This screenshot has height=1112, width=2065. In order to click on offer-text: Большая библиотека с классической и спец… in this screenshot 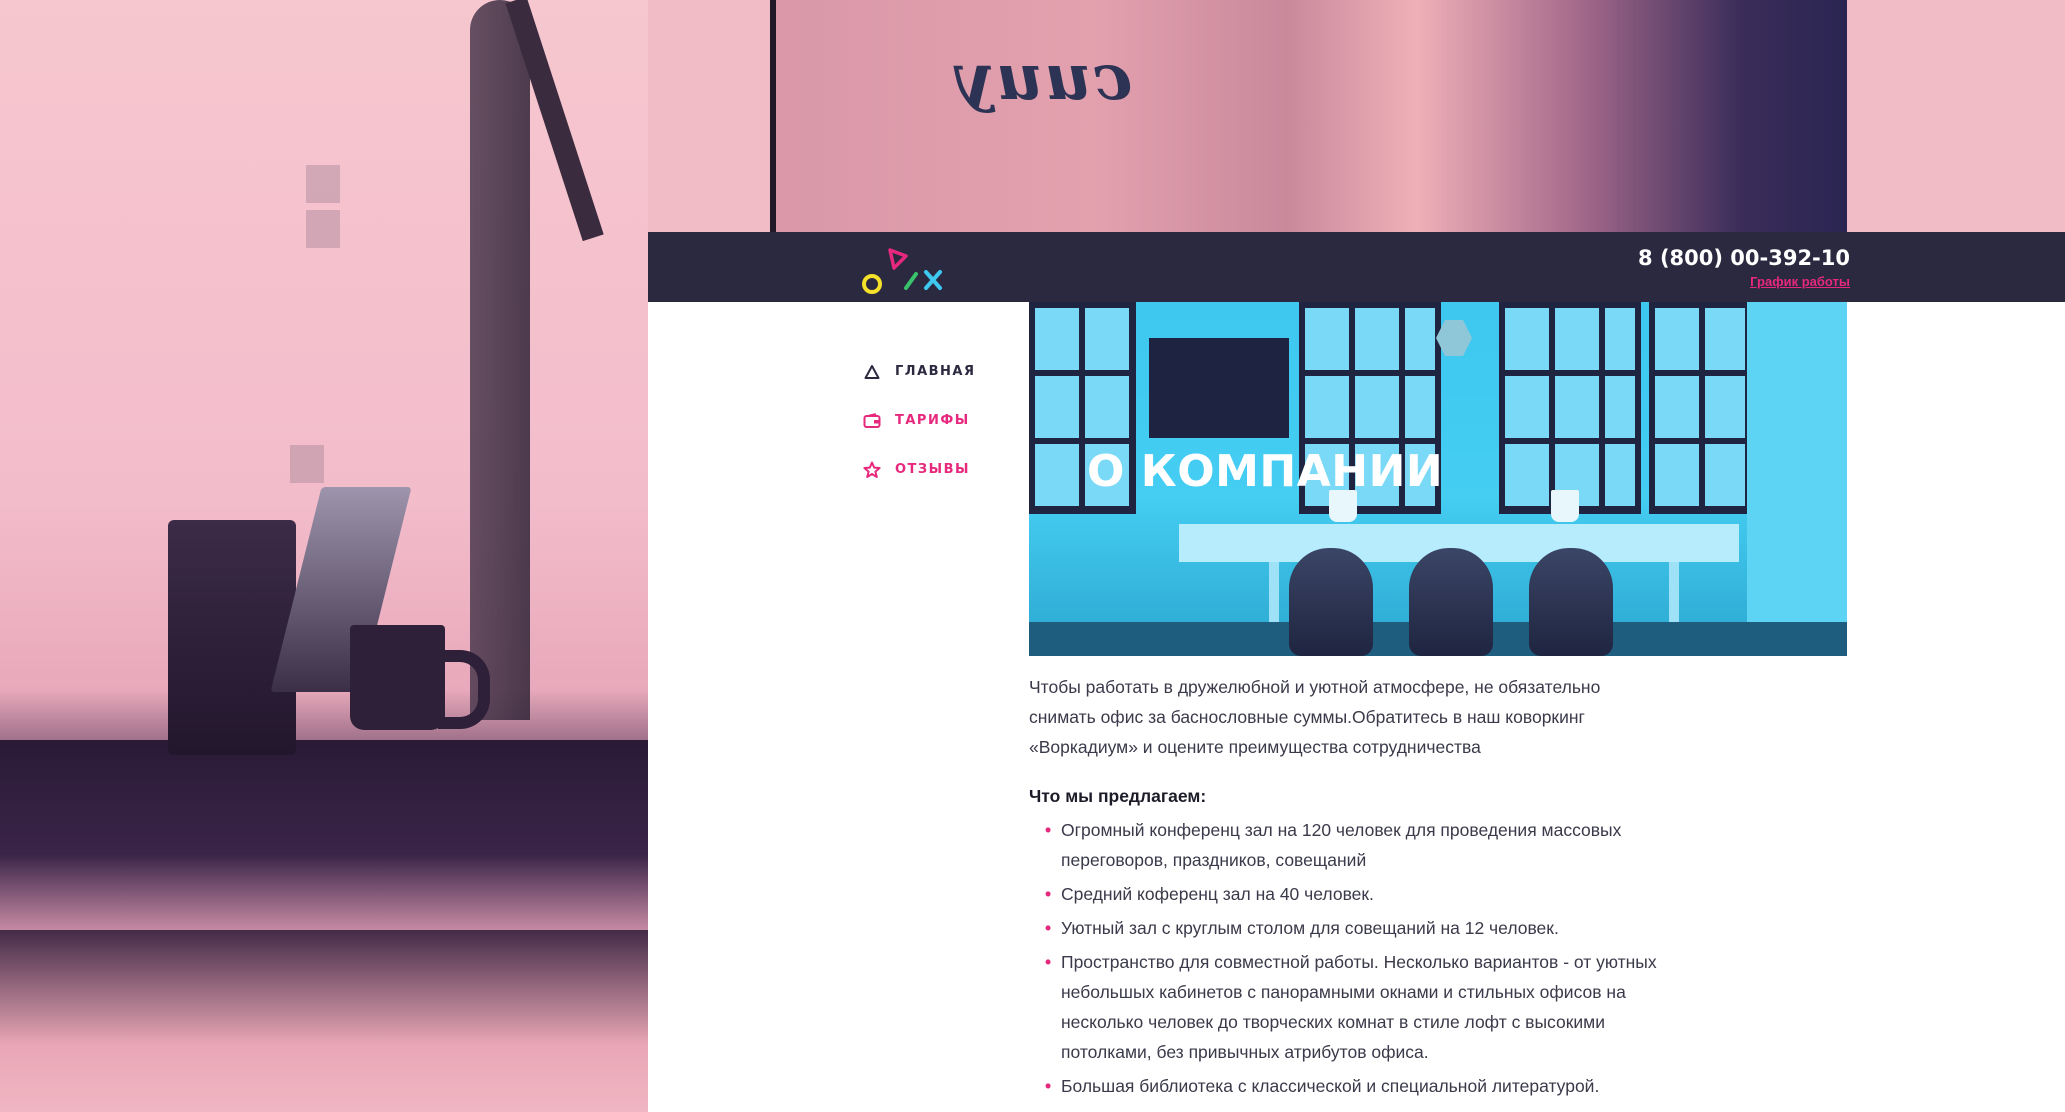, I will do `click(1330, 1086)`.